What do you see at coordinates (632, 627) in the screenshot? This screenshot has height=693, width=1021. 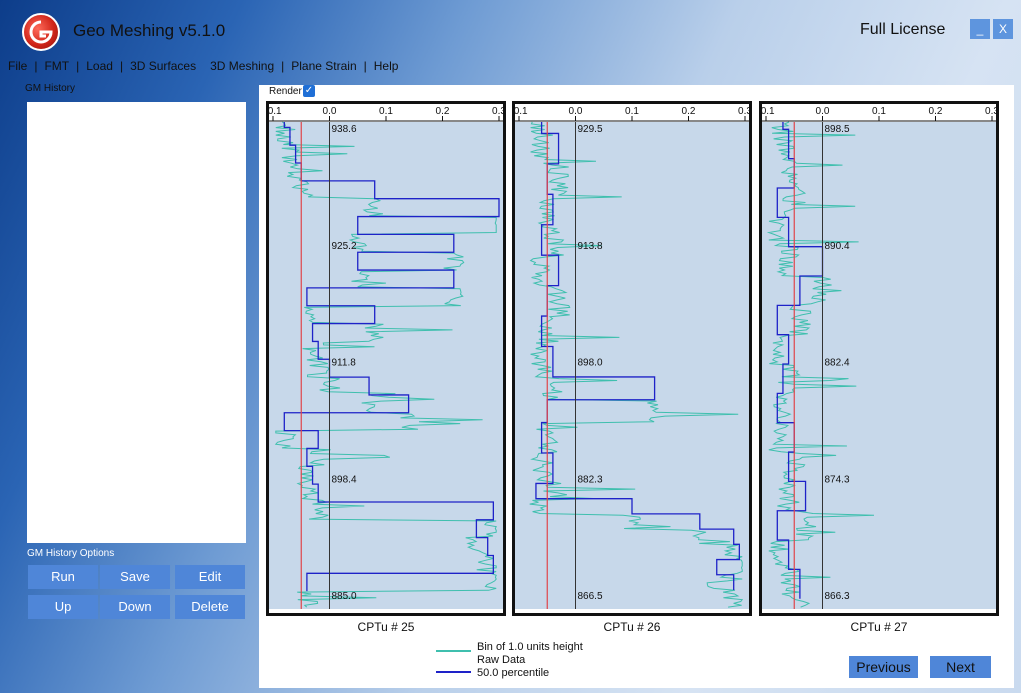 I see `chart-title-1: CPTu # 26` at bounding box center [632, 627].